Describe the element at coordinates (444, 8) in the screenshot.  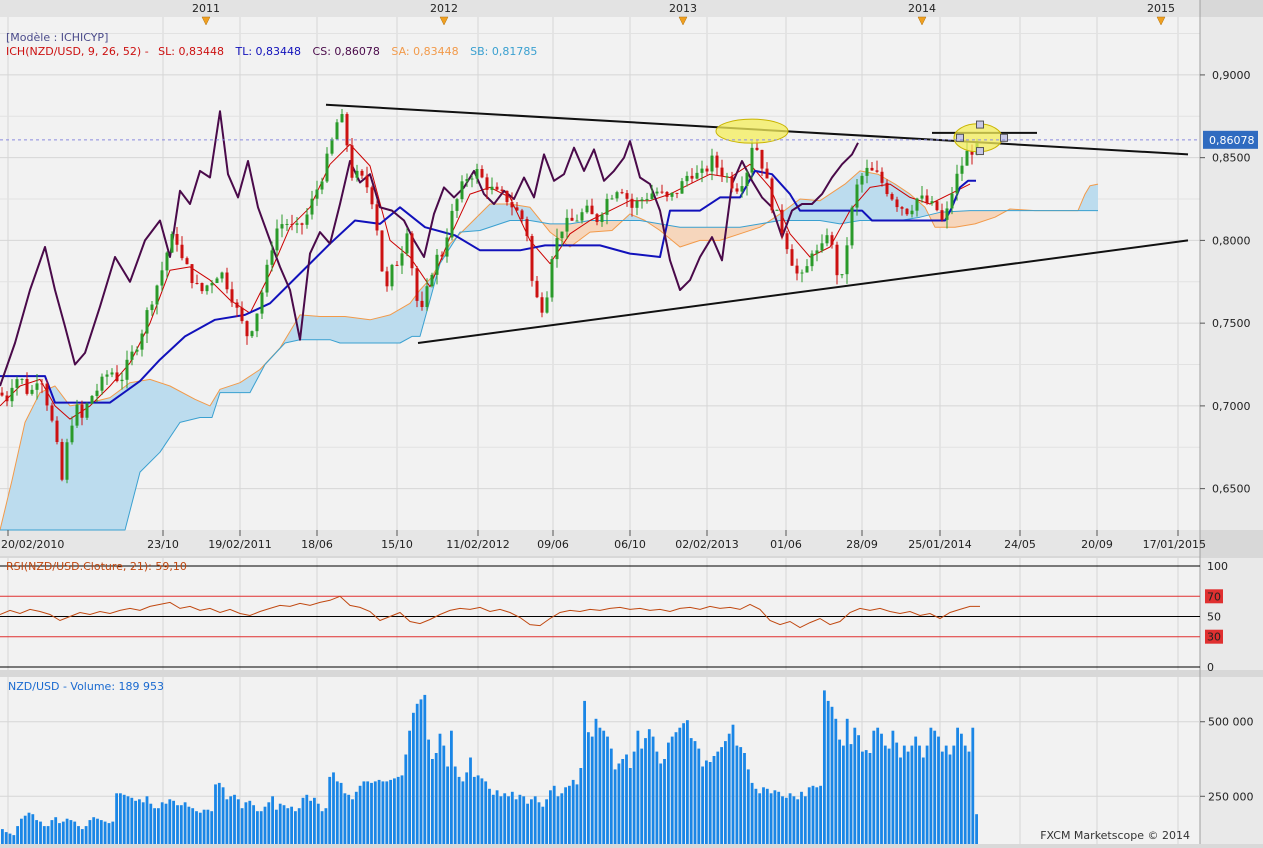
I see `year-marker-label: 2012` at that location.